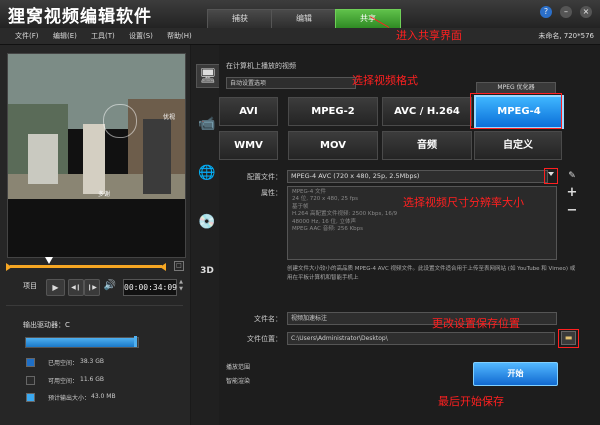 The image size is (600, 425). I want to click on tab-capture: 捕获, so click(240, 18).